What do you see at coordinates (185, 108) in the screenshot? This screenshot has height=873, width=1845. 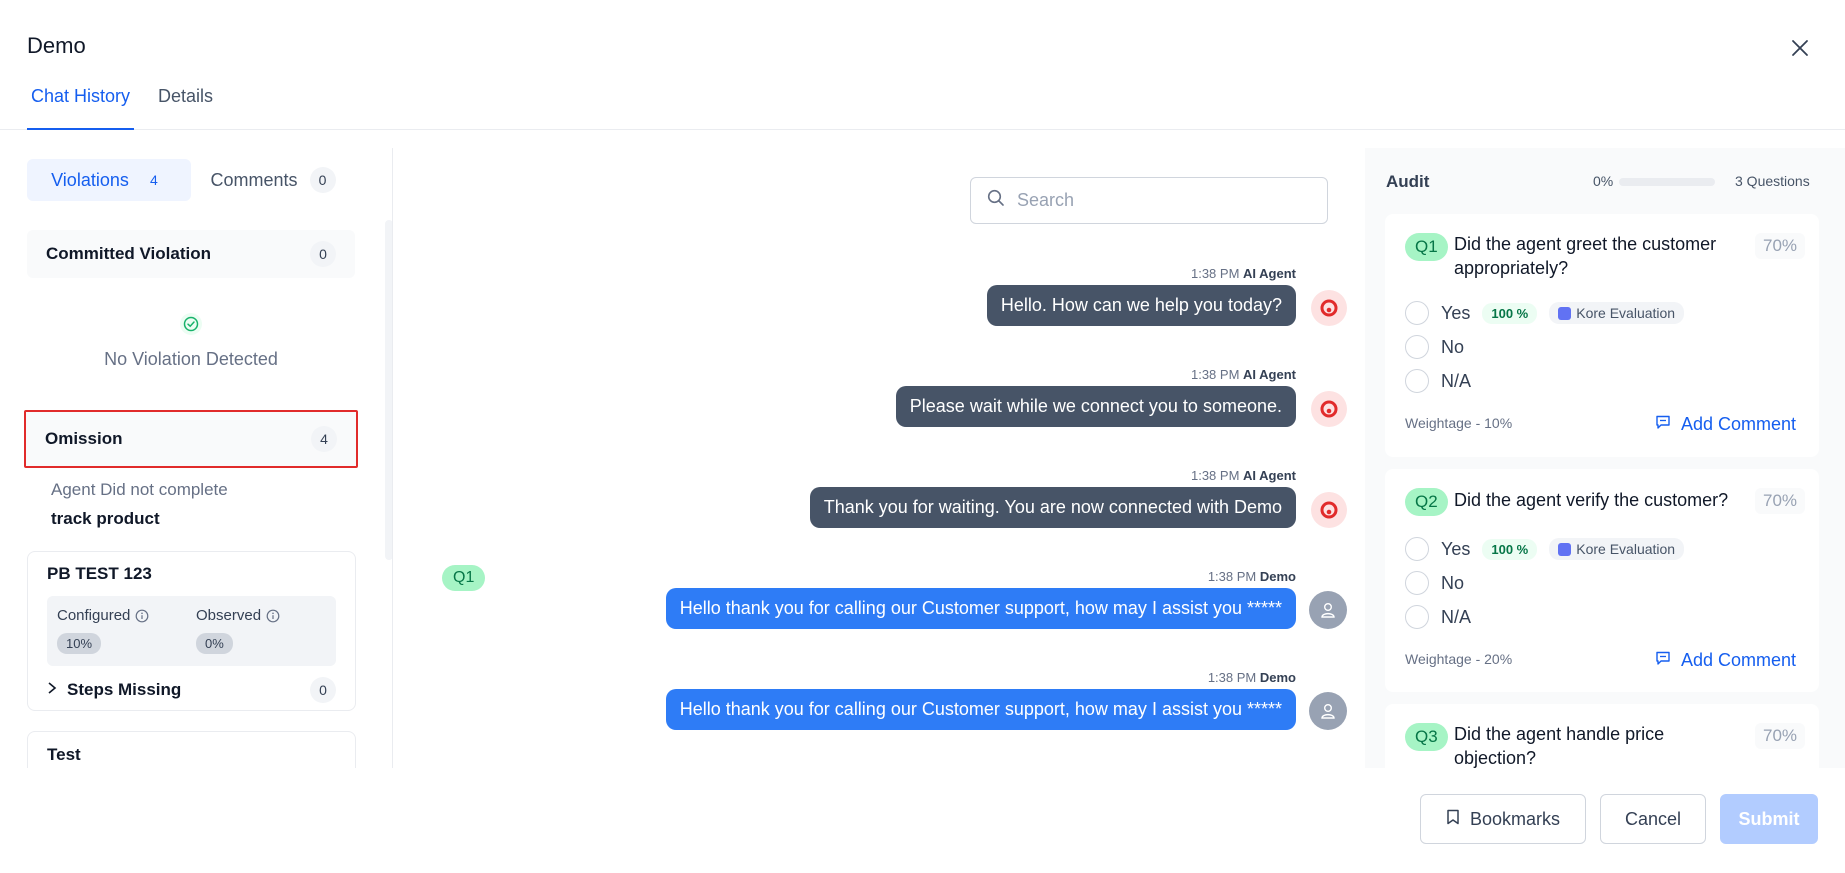 I see `tab-details: Details` at bounding box center [185, 108].